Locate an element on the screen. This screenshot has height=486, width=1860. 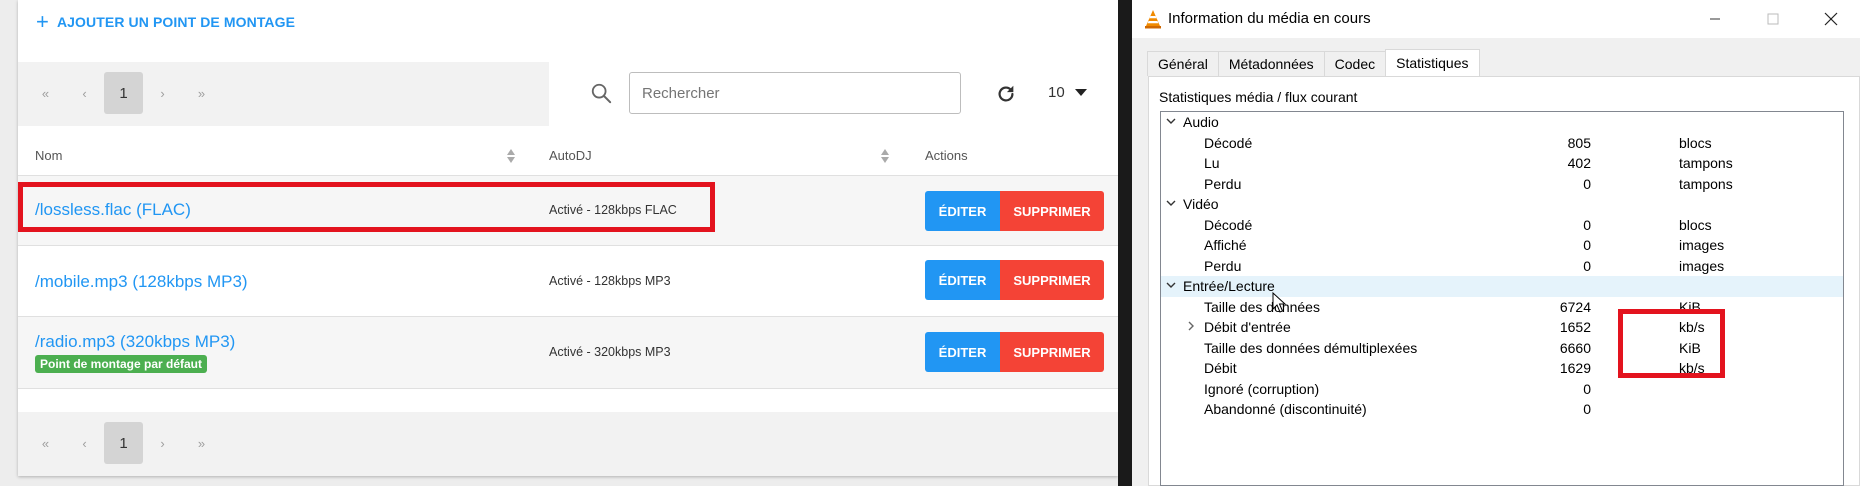
maximize-button is located at coordinates (1773, 19).